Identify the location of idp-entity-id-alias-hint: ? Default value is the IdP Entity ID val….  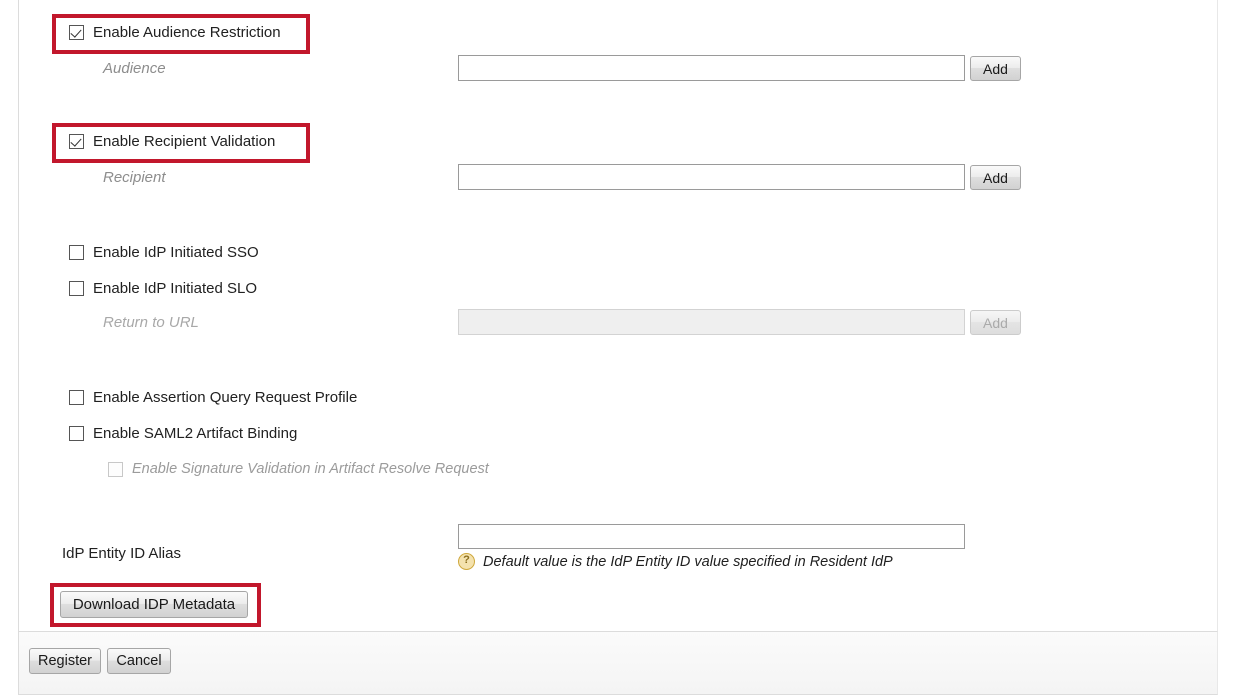
(675, 561).